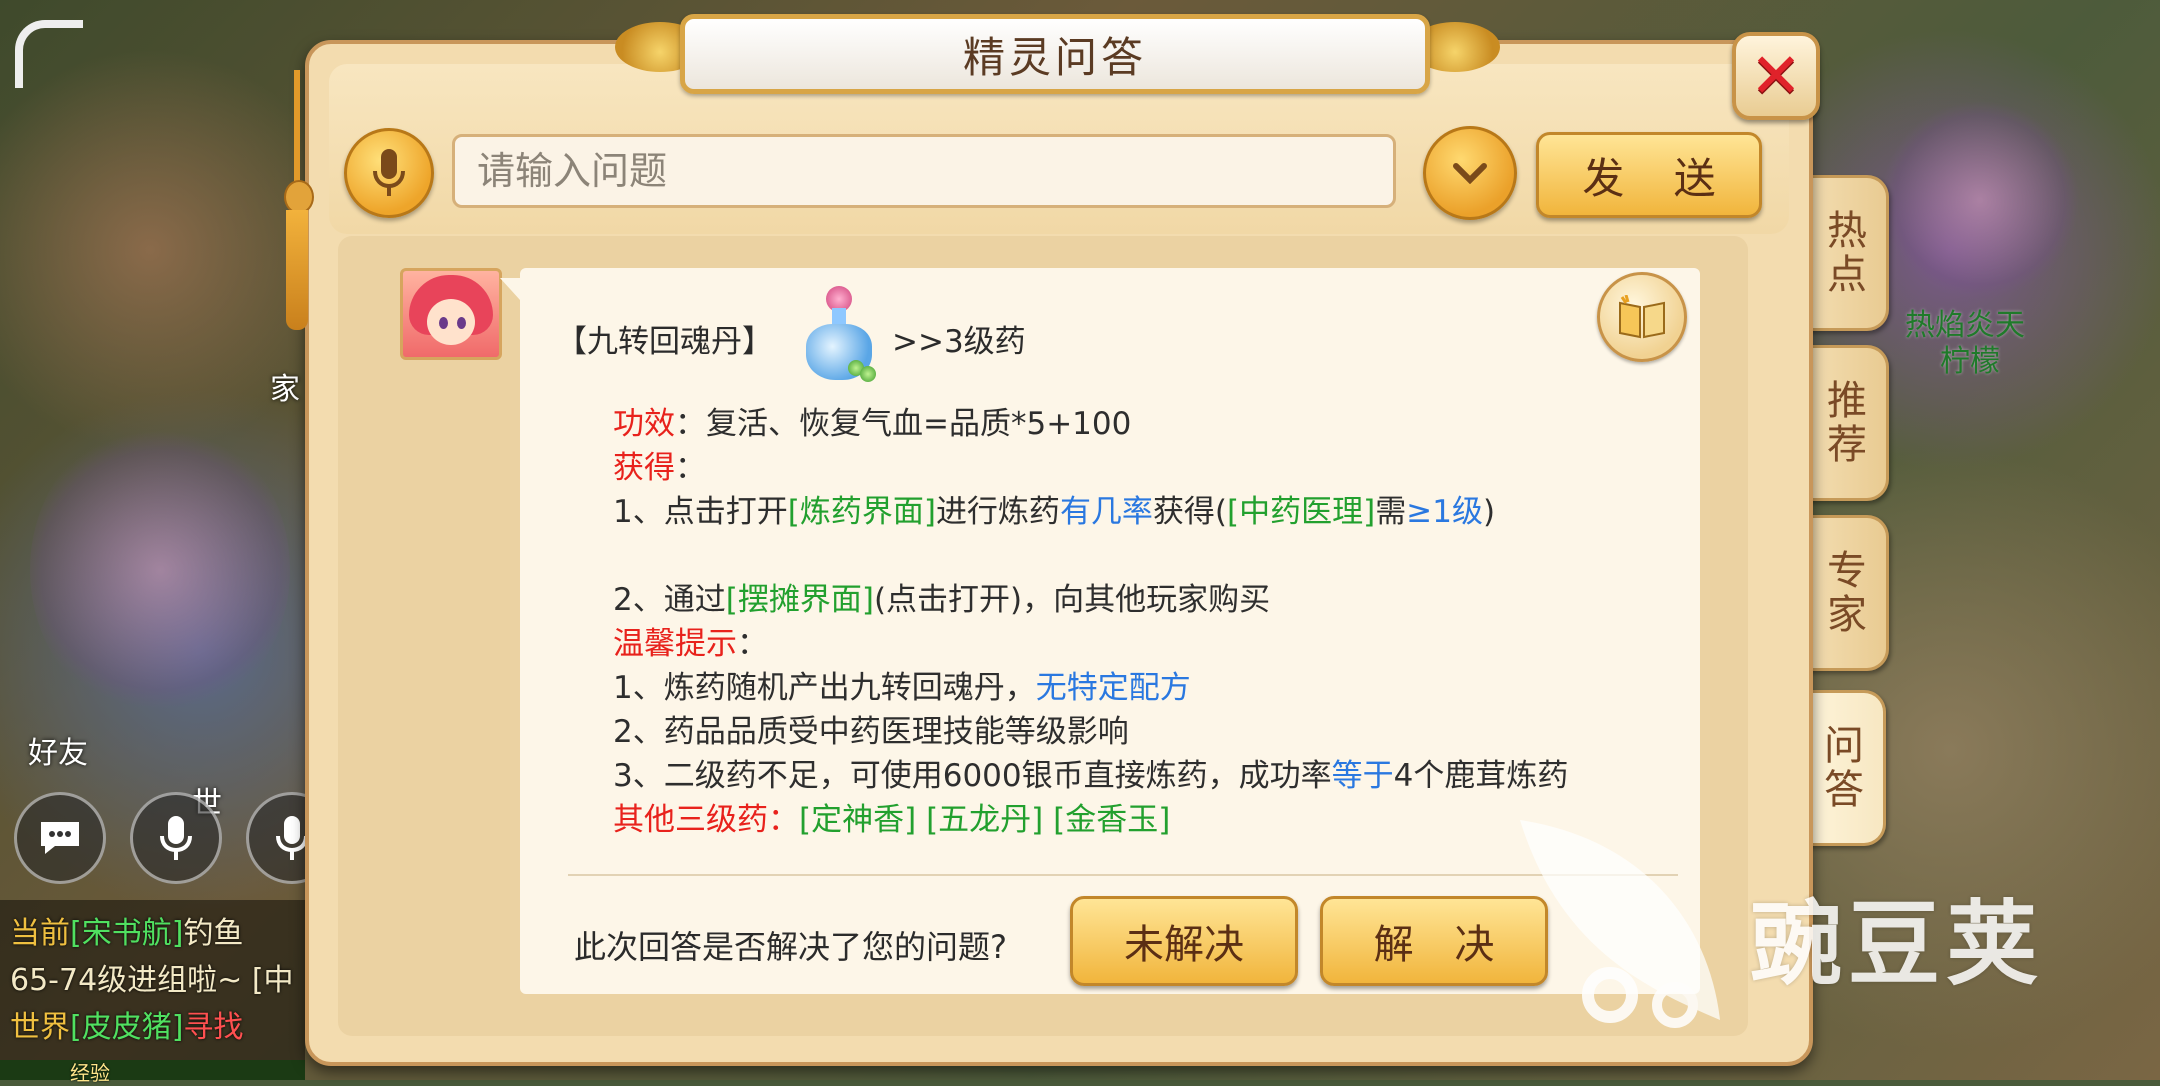 This screenshot has height=1086, width=2160. What do you see at coordinates (127, 1027) in the screenshot?
I see `chat-line: 世界[皮皮猪]寻找` at bounding box center [127, 1027].